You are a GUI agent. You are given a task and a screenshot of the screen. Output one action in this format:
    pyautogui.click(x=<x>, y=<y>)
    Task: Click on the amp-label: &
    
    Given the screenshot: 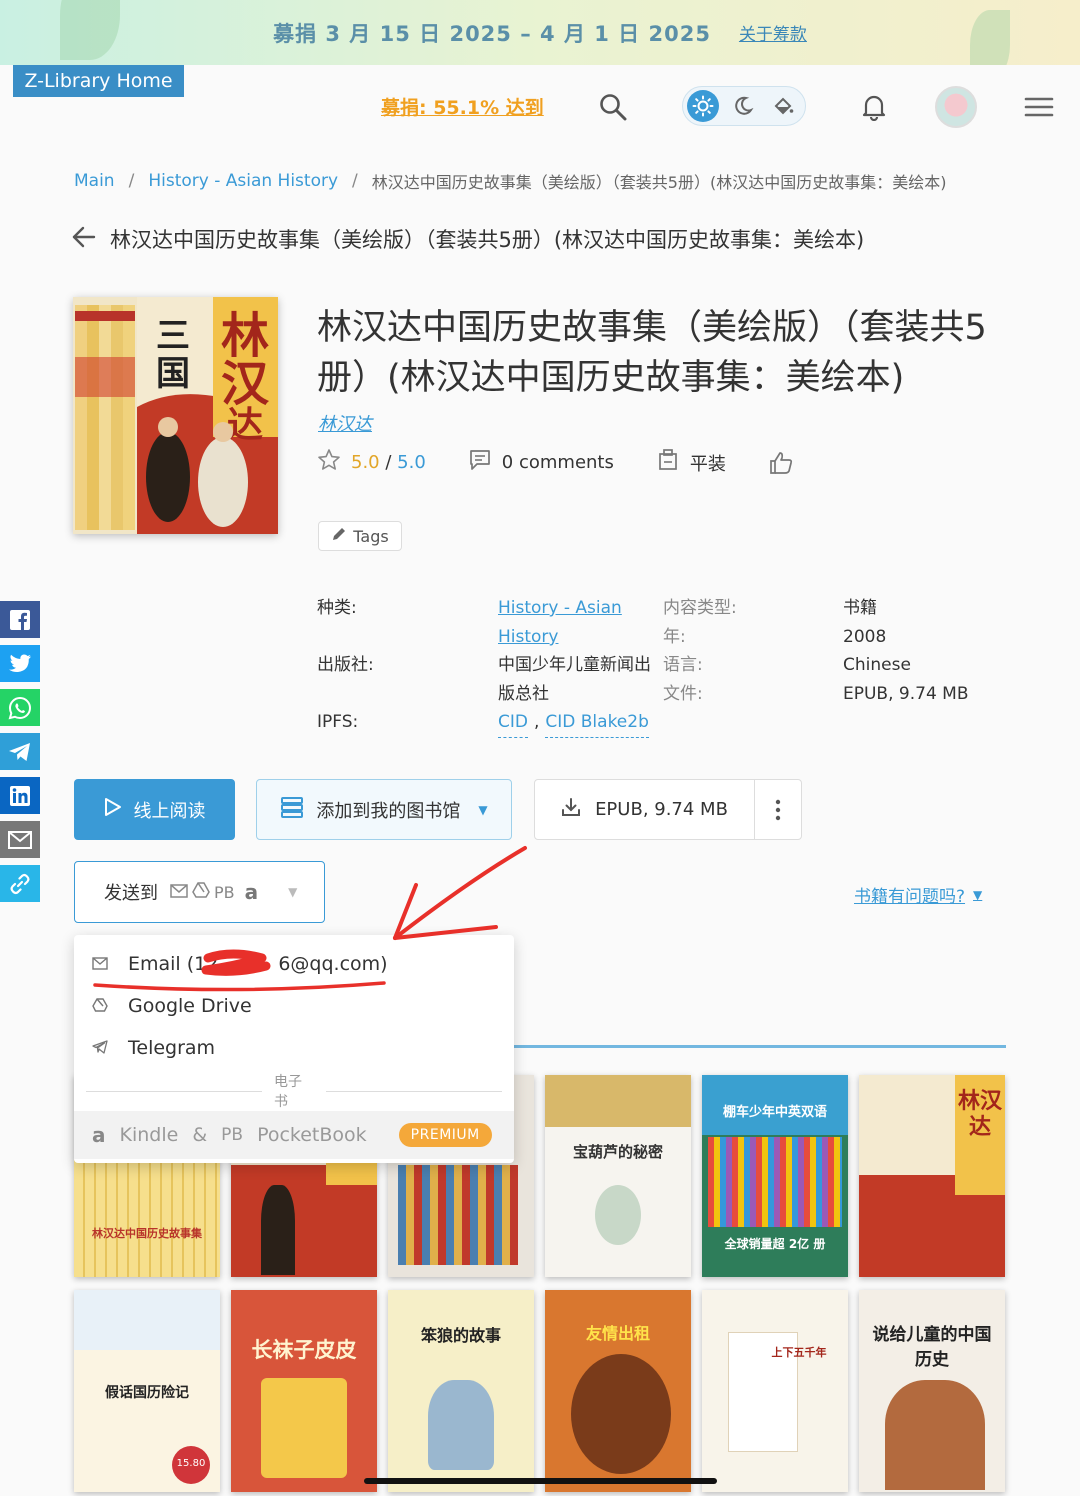 What is the action you would take?
    pyautogui.click(x=200, y=1135)
    